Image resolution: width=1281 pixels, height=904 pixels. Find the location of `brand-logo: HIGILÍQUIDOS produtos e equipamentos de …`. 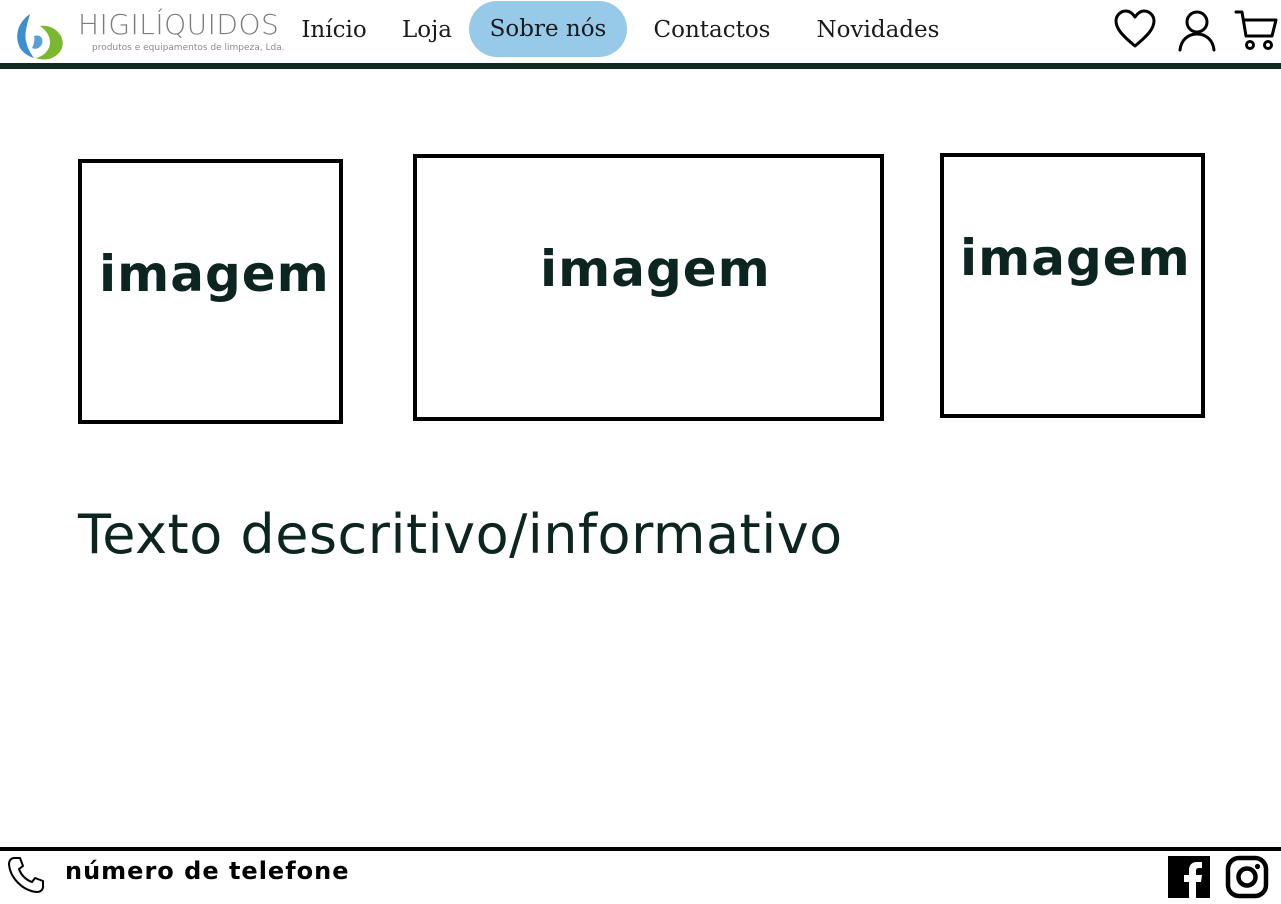

brand-logo: HIGILÍQUIDOS produtos e equipamentos de … is located at coordinates (151, 32).